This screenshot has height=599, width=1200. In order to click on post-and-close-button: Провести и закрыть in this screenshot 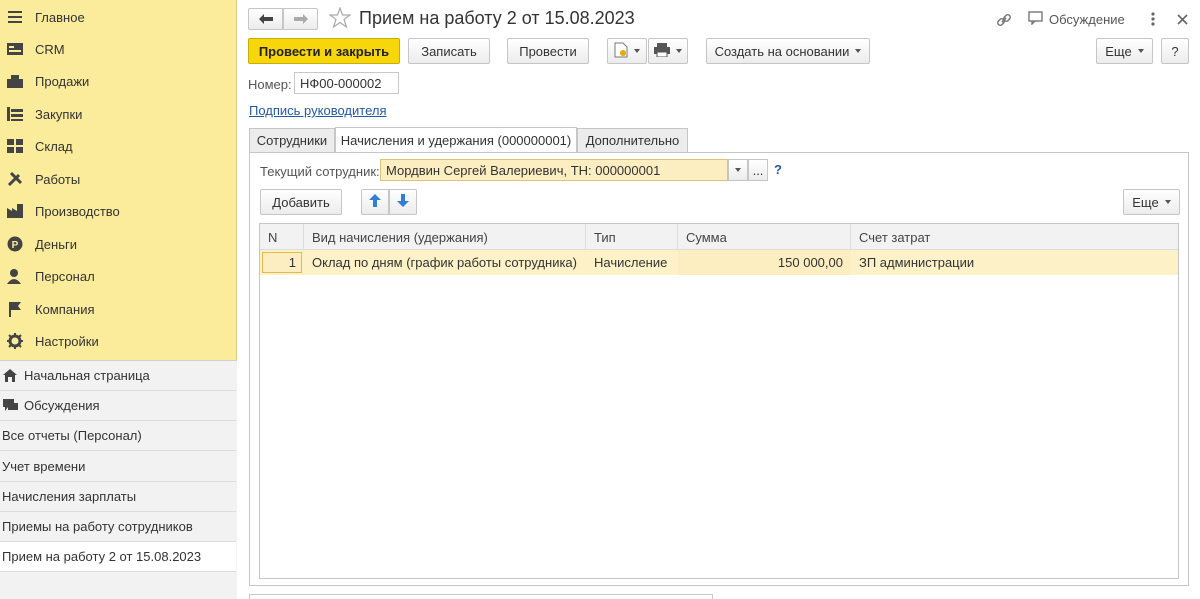, I will do `click(324, 51)`.